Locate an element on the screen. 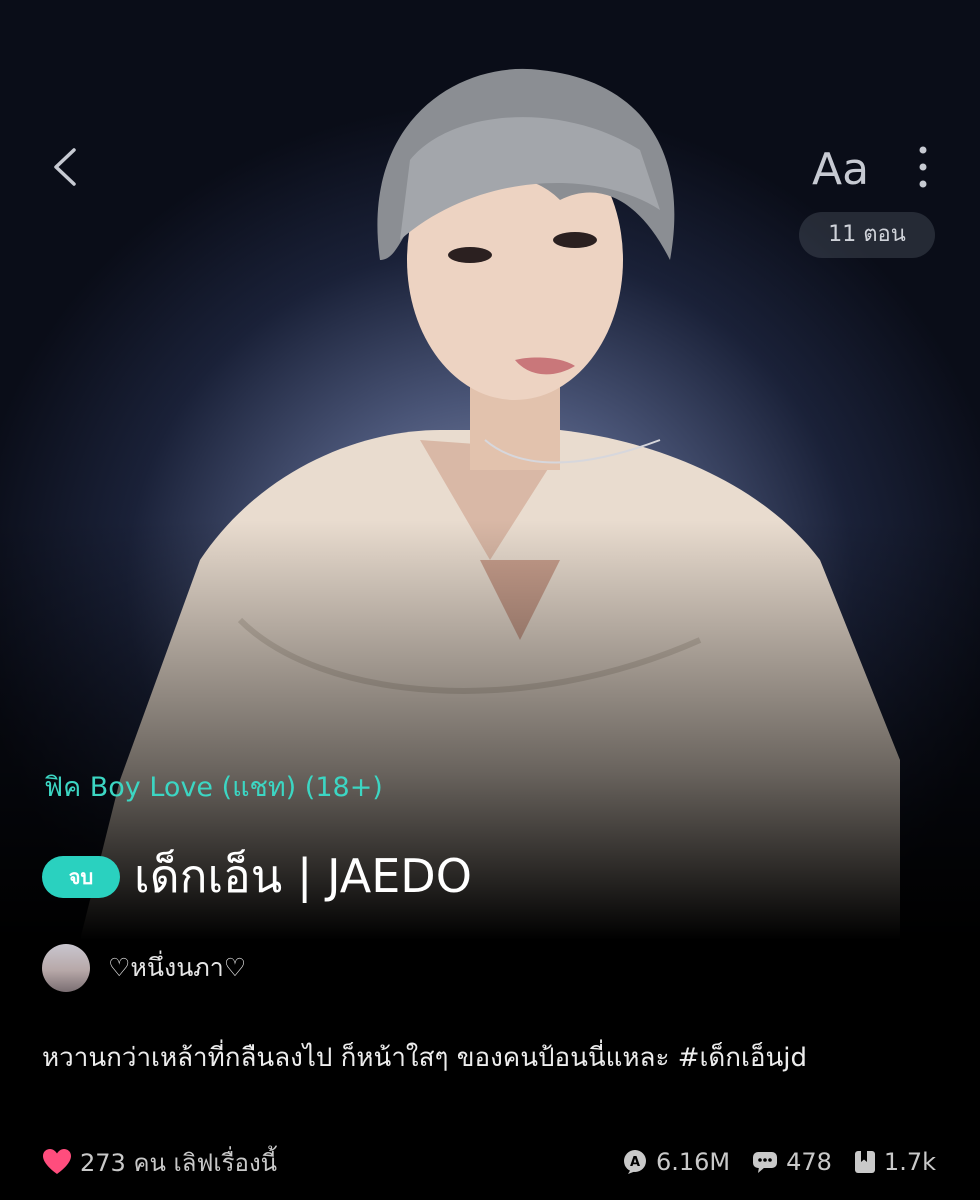 The height and width of the screenshot is (1200, 980). bookmark-icon is located at coordinates (864, 1162).